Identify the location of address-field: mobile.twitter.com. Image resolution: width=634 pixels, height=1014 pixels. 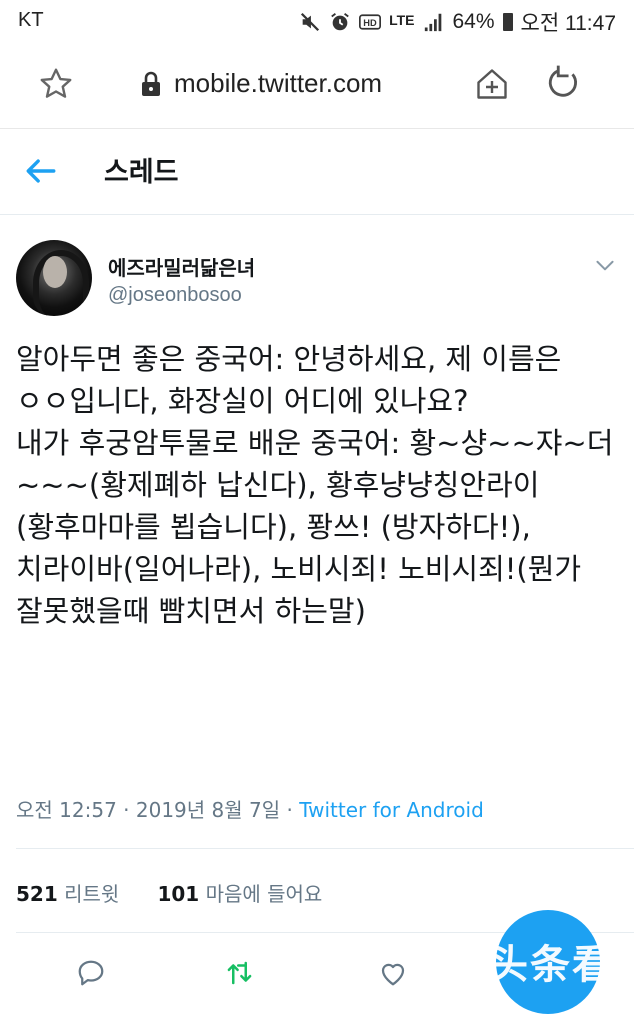
(261, 83).